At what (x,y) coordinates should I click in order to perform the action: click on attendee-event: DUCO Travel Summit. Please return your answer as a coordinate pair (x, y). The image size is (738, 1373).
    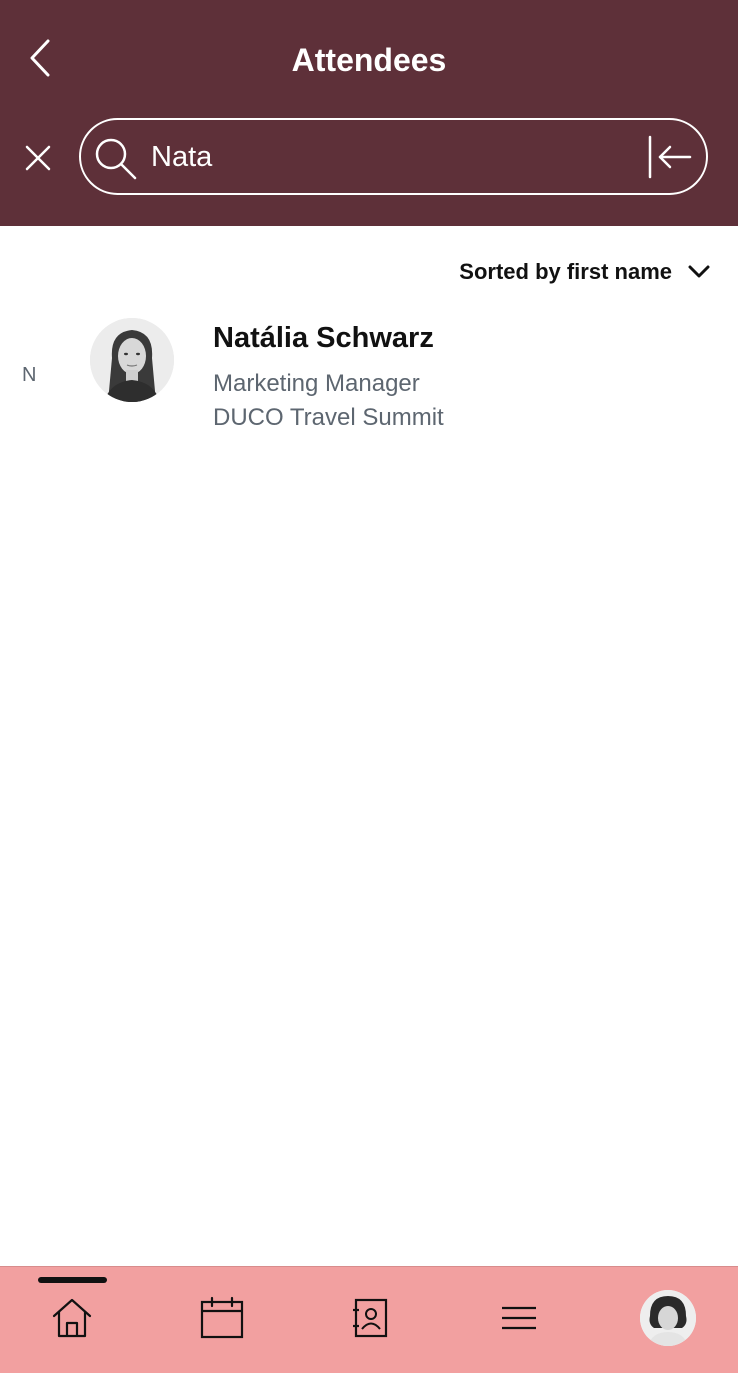
    Looking at the image, I should click on (328, 417).